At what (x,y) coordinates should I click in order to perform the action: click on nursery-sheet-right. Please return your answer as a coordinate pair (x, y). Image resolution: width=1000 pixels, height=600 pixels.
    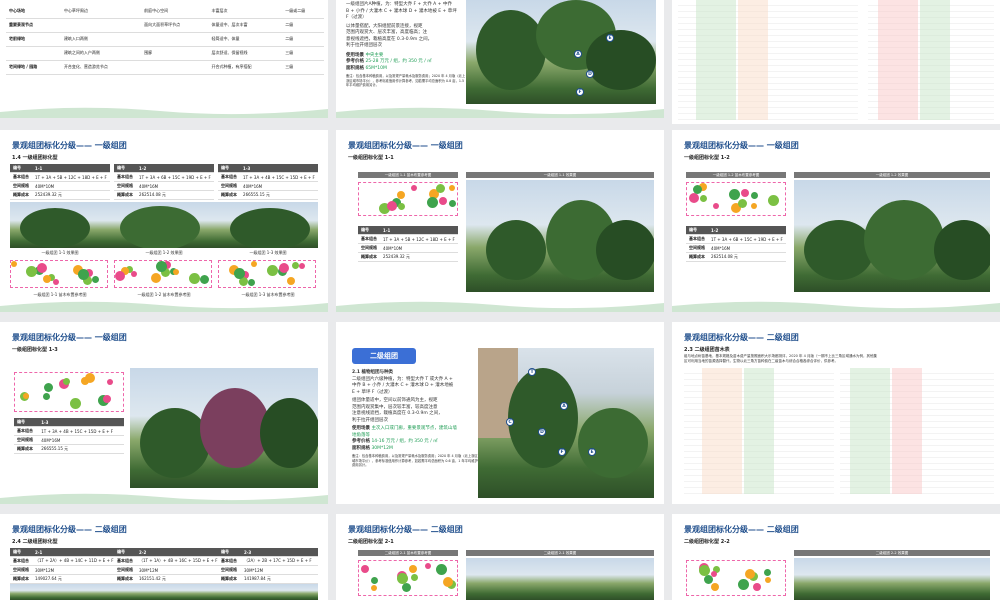
    Looking at the image, I should click on (931, 60).